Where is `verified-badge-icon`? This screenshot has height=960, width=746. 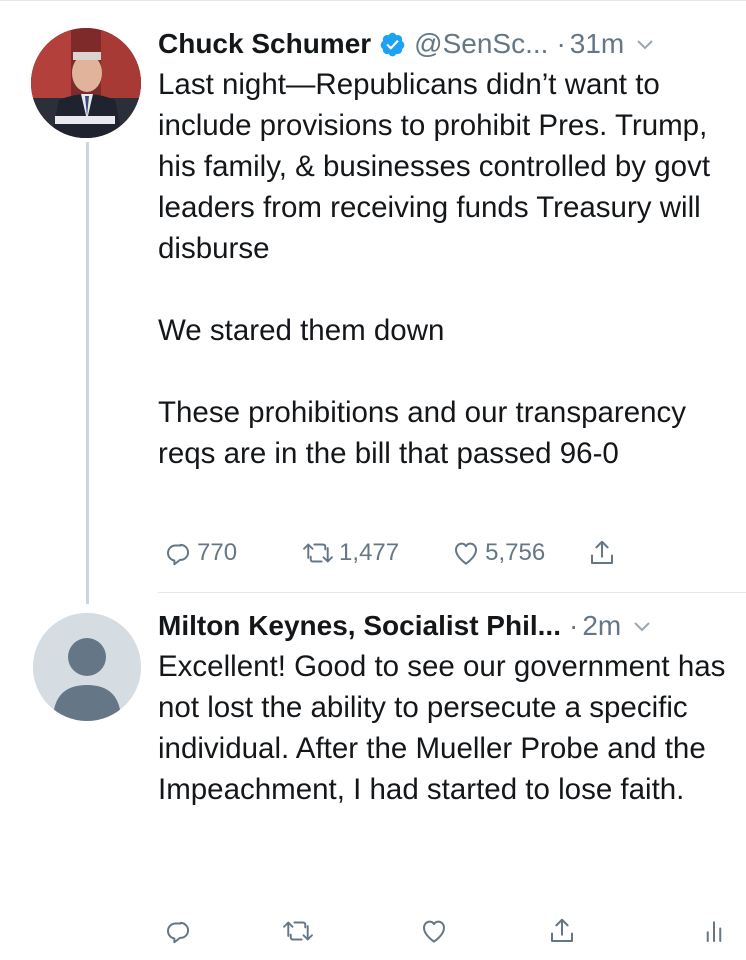
verified-badge-icon is located at coordinates (392, 44).